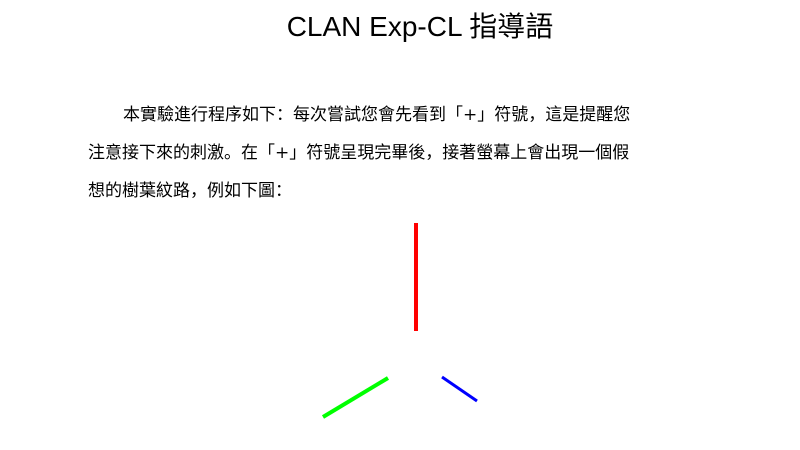  Describe the element at coordinates (399, 321) in the screenshot. I see `leaf-pattern-figure` at that location.